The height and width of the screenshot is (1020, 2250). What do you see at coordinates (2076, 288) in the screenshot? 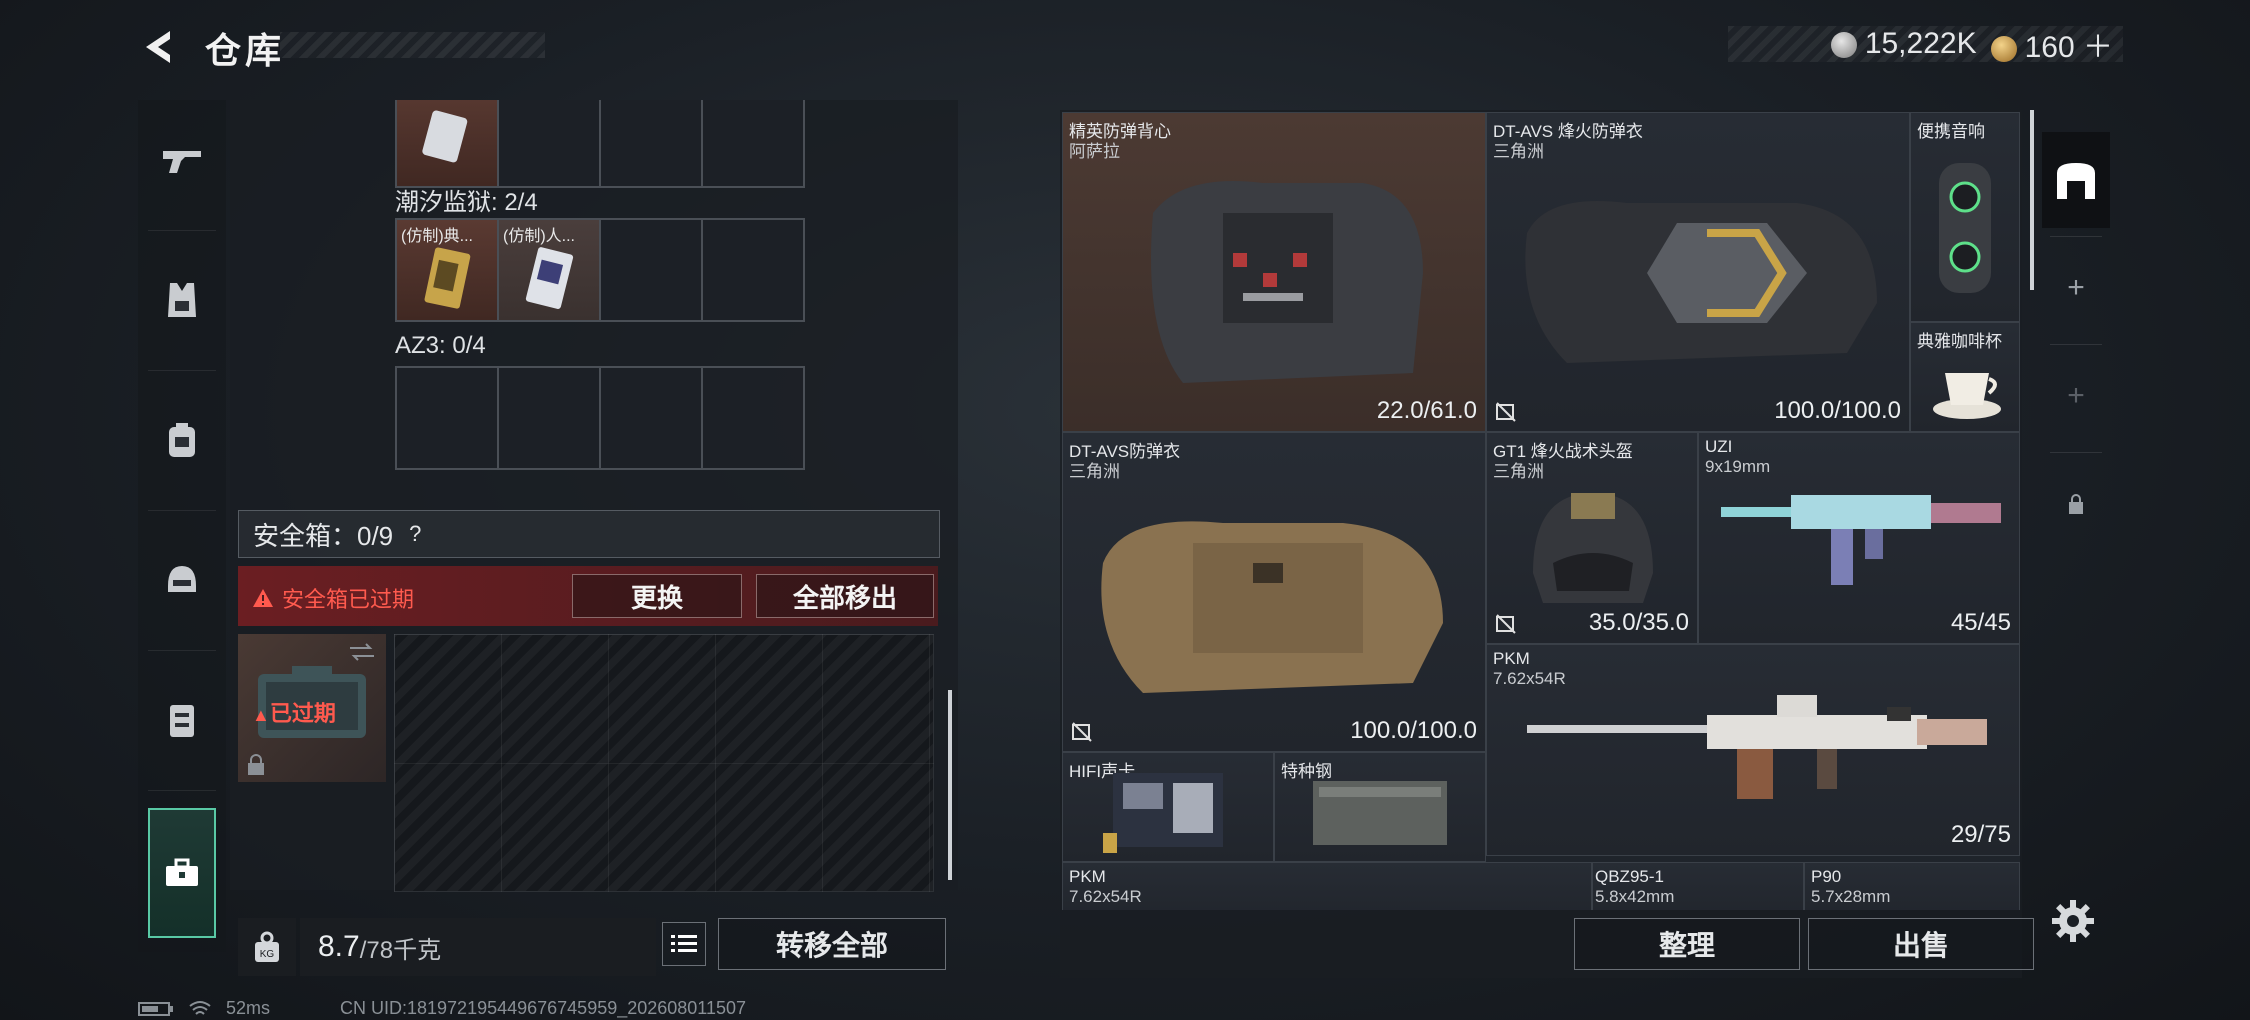
I see `tab-add-1: +` at bounding box center [2076, 288].